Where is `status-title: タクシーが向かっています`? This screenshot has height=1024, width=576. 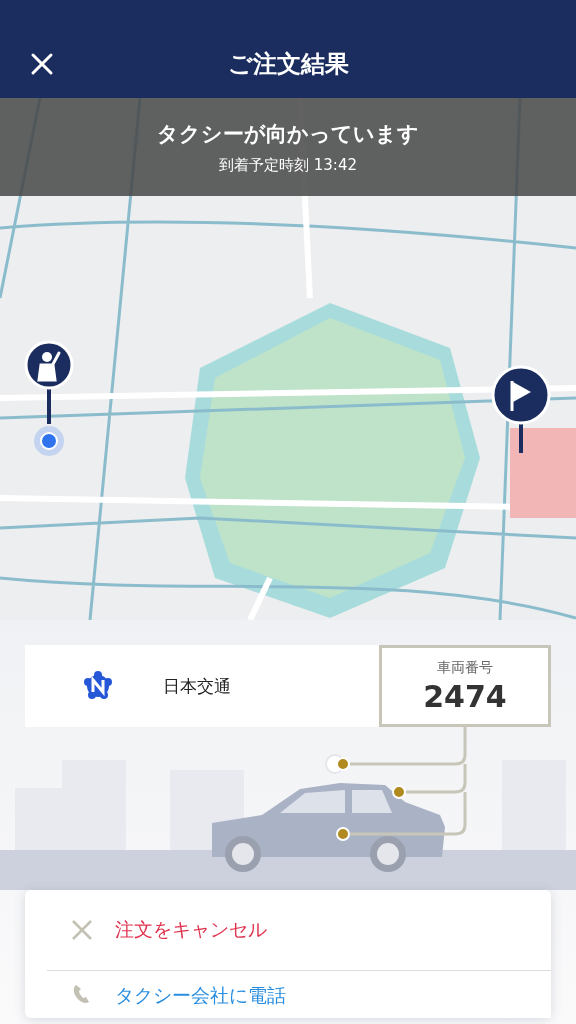
status-title: タクシーが向かっています is located at coordinates (288, 134).